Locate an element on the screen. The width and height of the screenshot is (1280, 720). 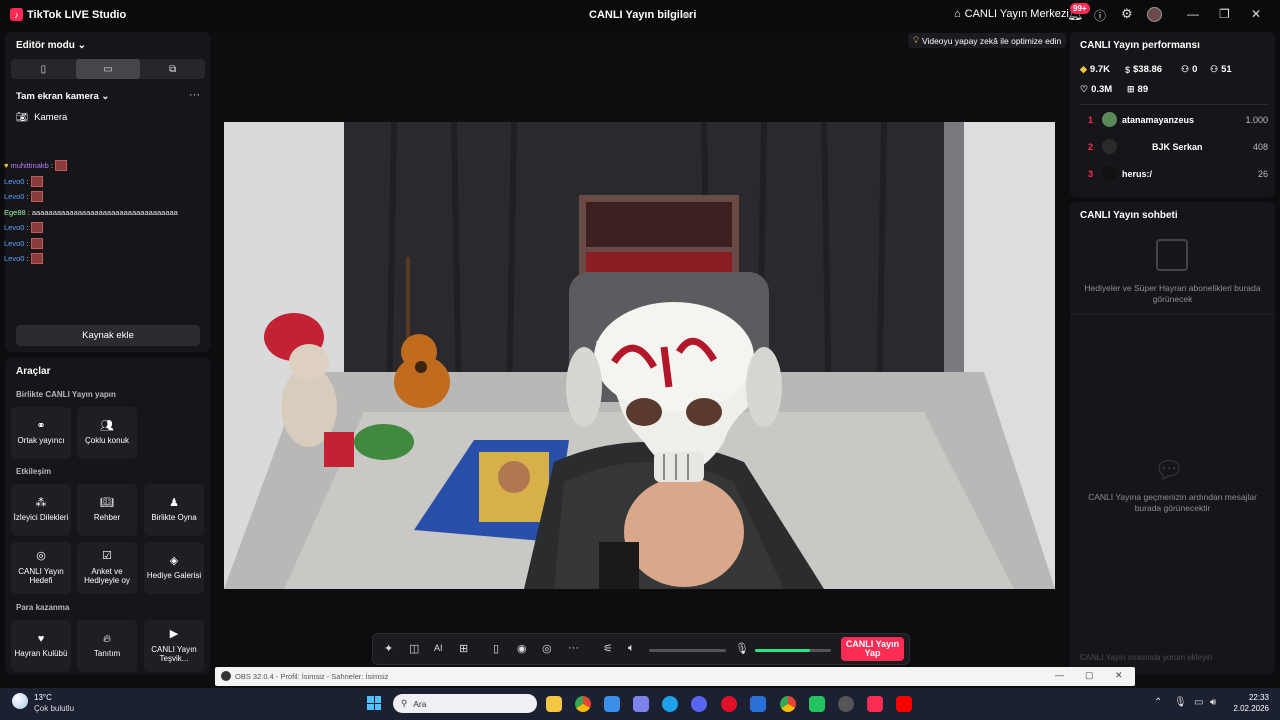
scan-icon: ◎ is located at coordinates (547, 648).